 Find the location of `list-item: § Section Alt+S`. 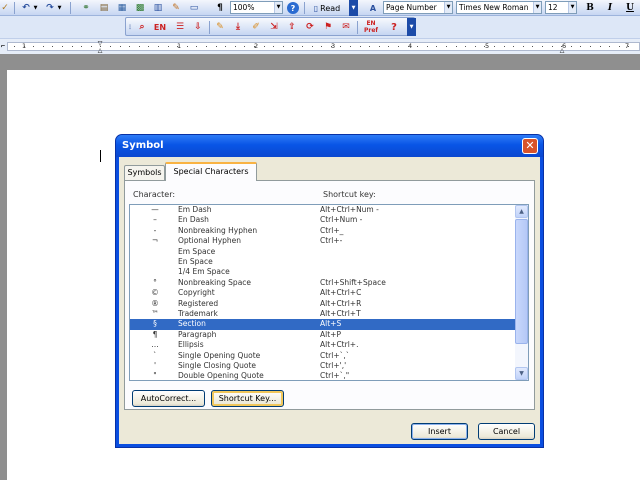

list-item: § Section Alt+S is located at coordinates (323, 324).